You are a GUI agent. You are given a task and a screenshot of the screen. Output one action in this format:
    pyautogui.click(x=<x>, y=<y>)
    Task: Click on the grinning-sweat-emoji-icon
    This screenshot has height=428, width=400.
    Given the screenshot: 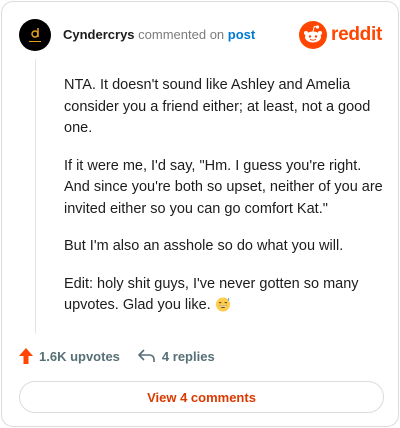 What is the action you would take?
    pyautogui.click(x=222, y=304)
    